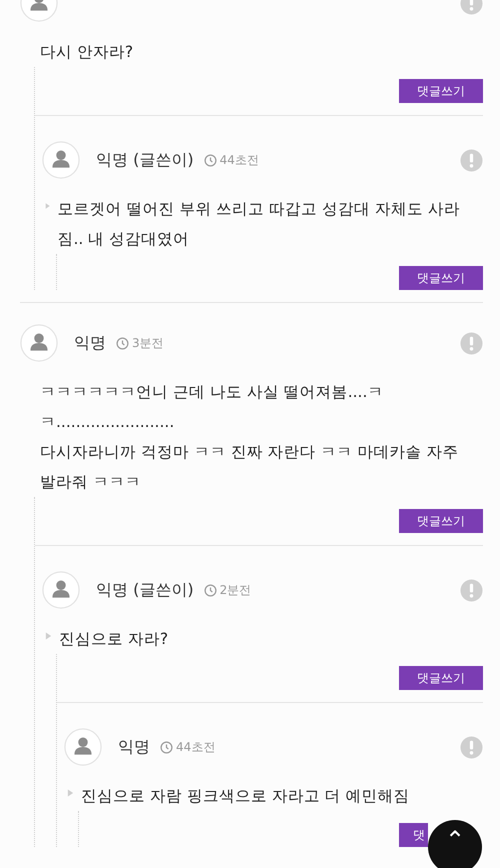  I want to click on scroll-to-top-button: ⌃, so click(455, 844).